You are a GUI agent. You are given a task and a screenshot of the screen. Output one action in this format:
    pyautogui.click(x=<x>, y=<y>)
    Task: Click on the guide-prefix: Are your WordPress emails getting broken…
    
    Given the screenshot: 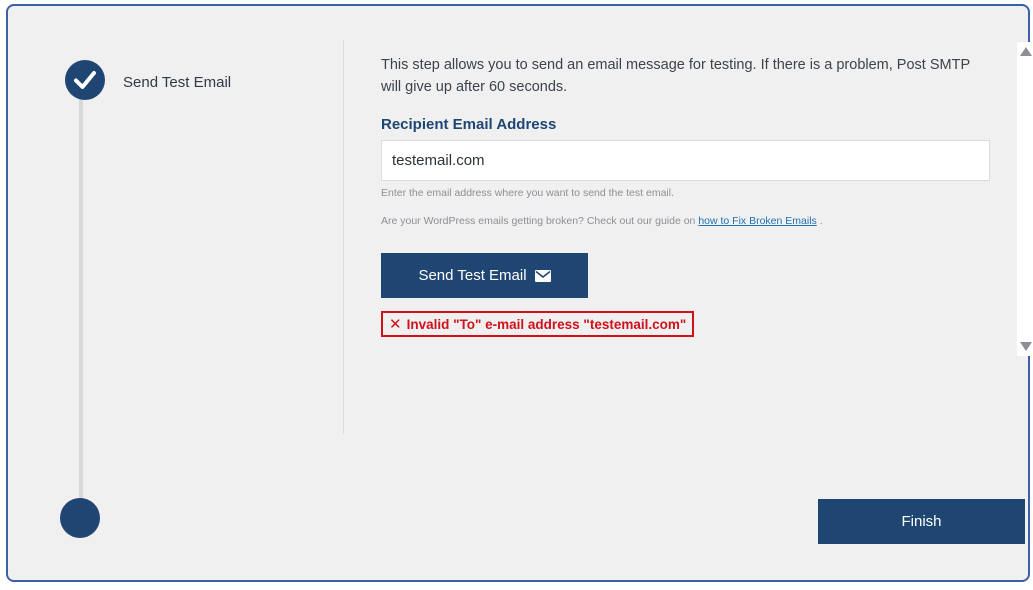 What is the action you would take?
    pyautogui.click(x=538, y=221)
    